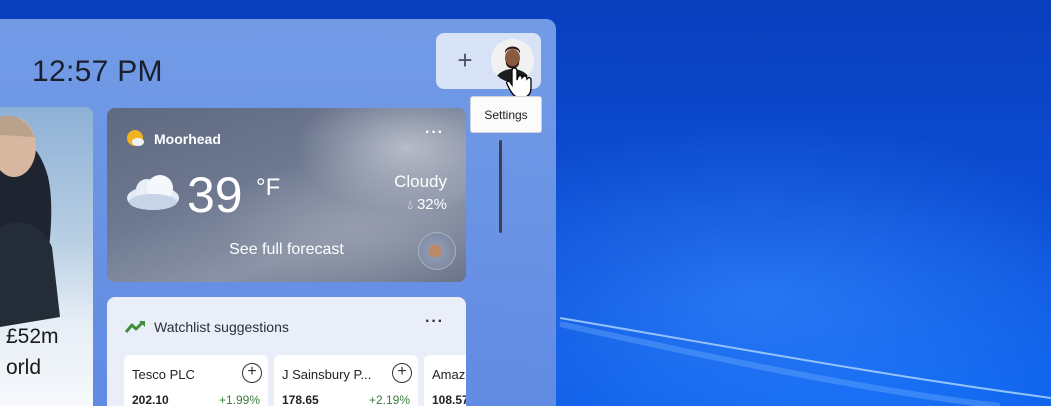  I want to click on stock-price: 108.57, so click(449, 399).